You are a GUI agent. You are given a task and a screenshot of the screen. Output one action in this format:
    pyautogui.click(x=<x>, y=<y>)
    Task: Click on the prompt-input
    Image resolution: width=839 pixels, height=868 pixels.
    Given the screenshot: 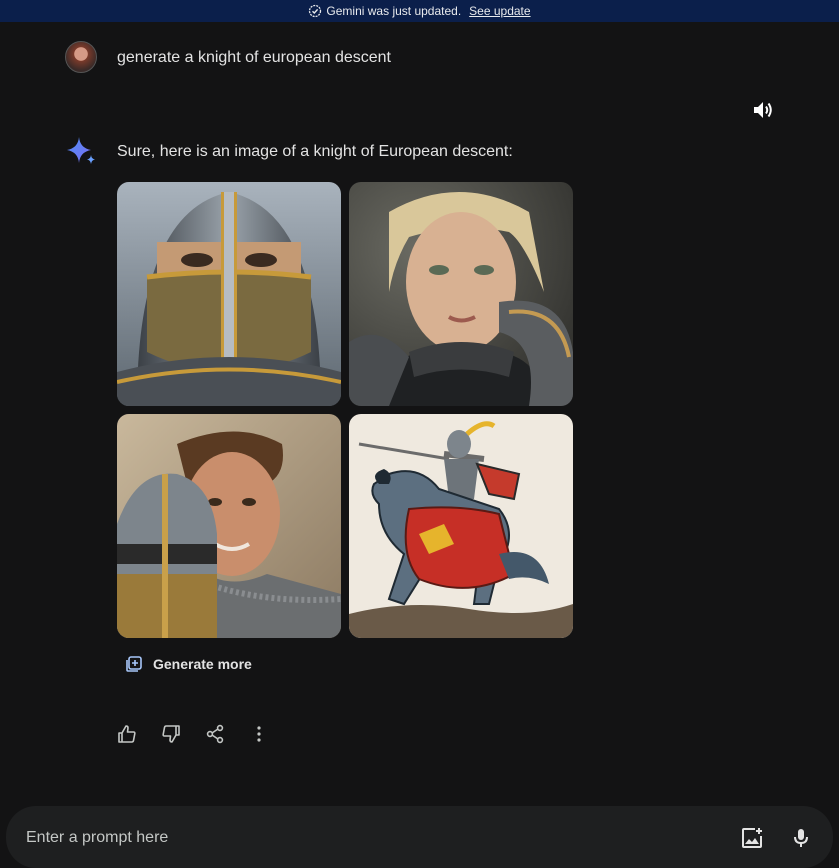 What is the action you would take?
    pyautogui.click(x=326, y=838)
    